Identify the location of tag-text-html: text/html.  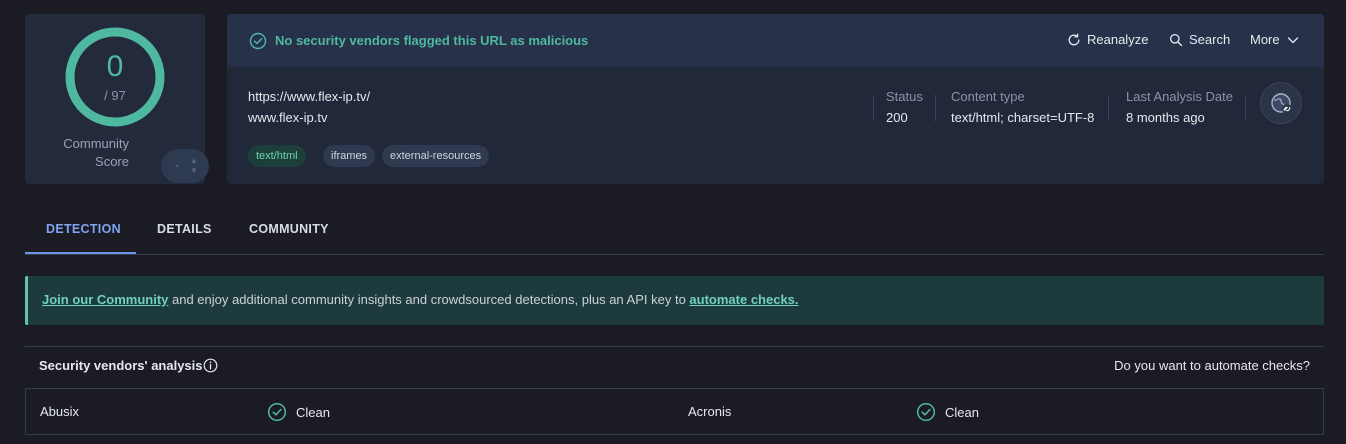
(277, 156).